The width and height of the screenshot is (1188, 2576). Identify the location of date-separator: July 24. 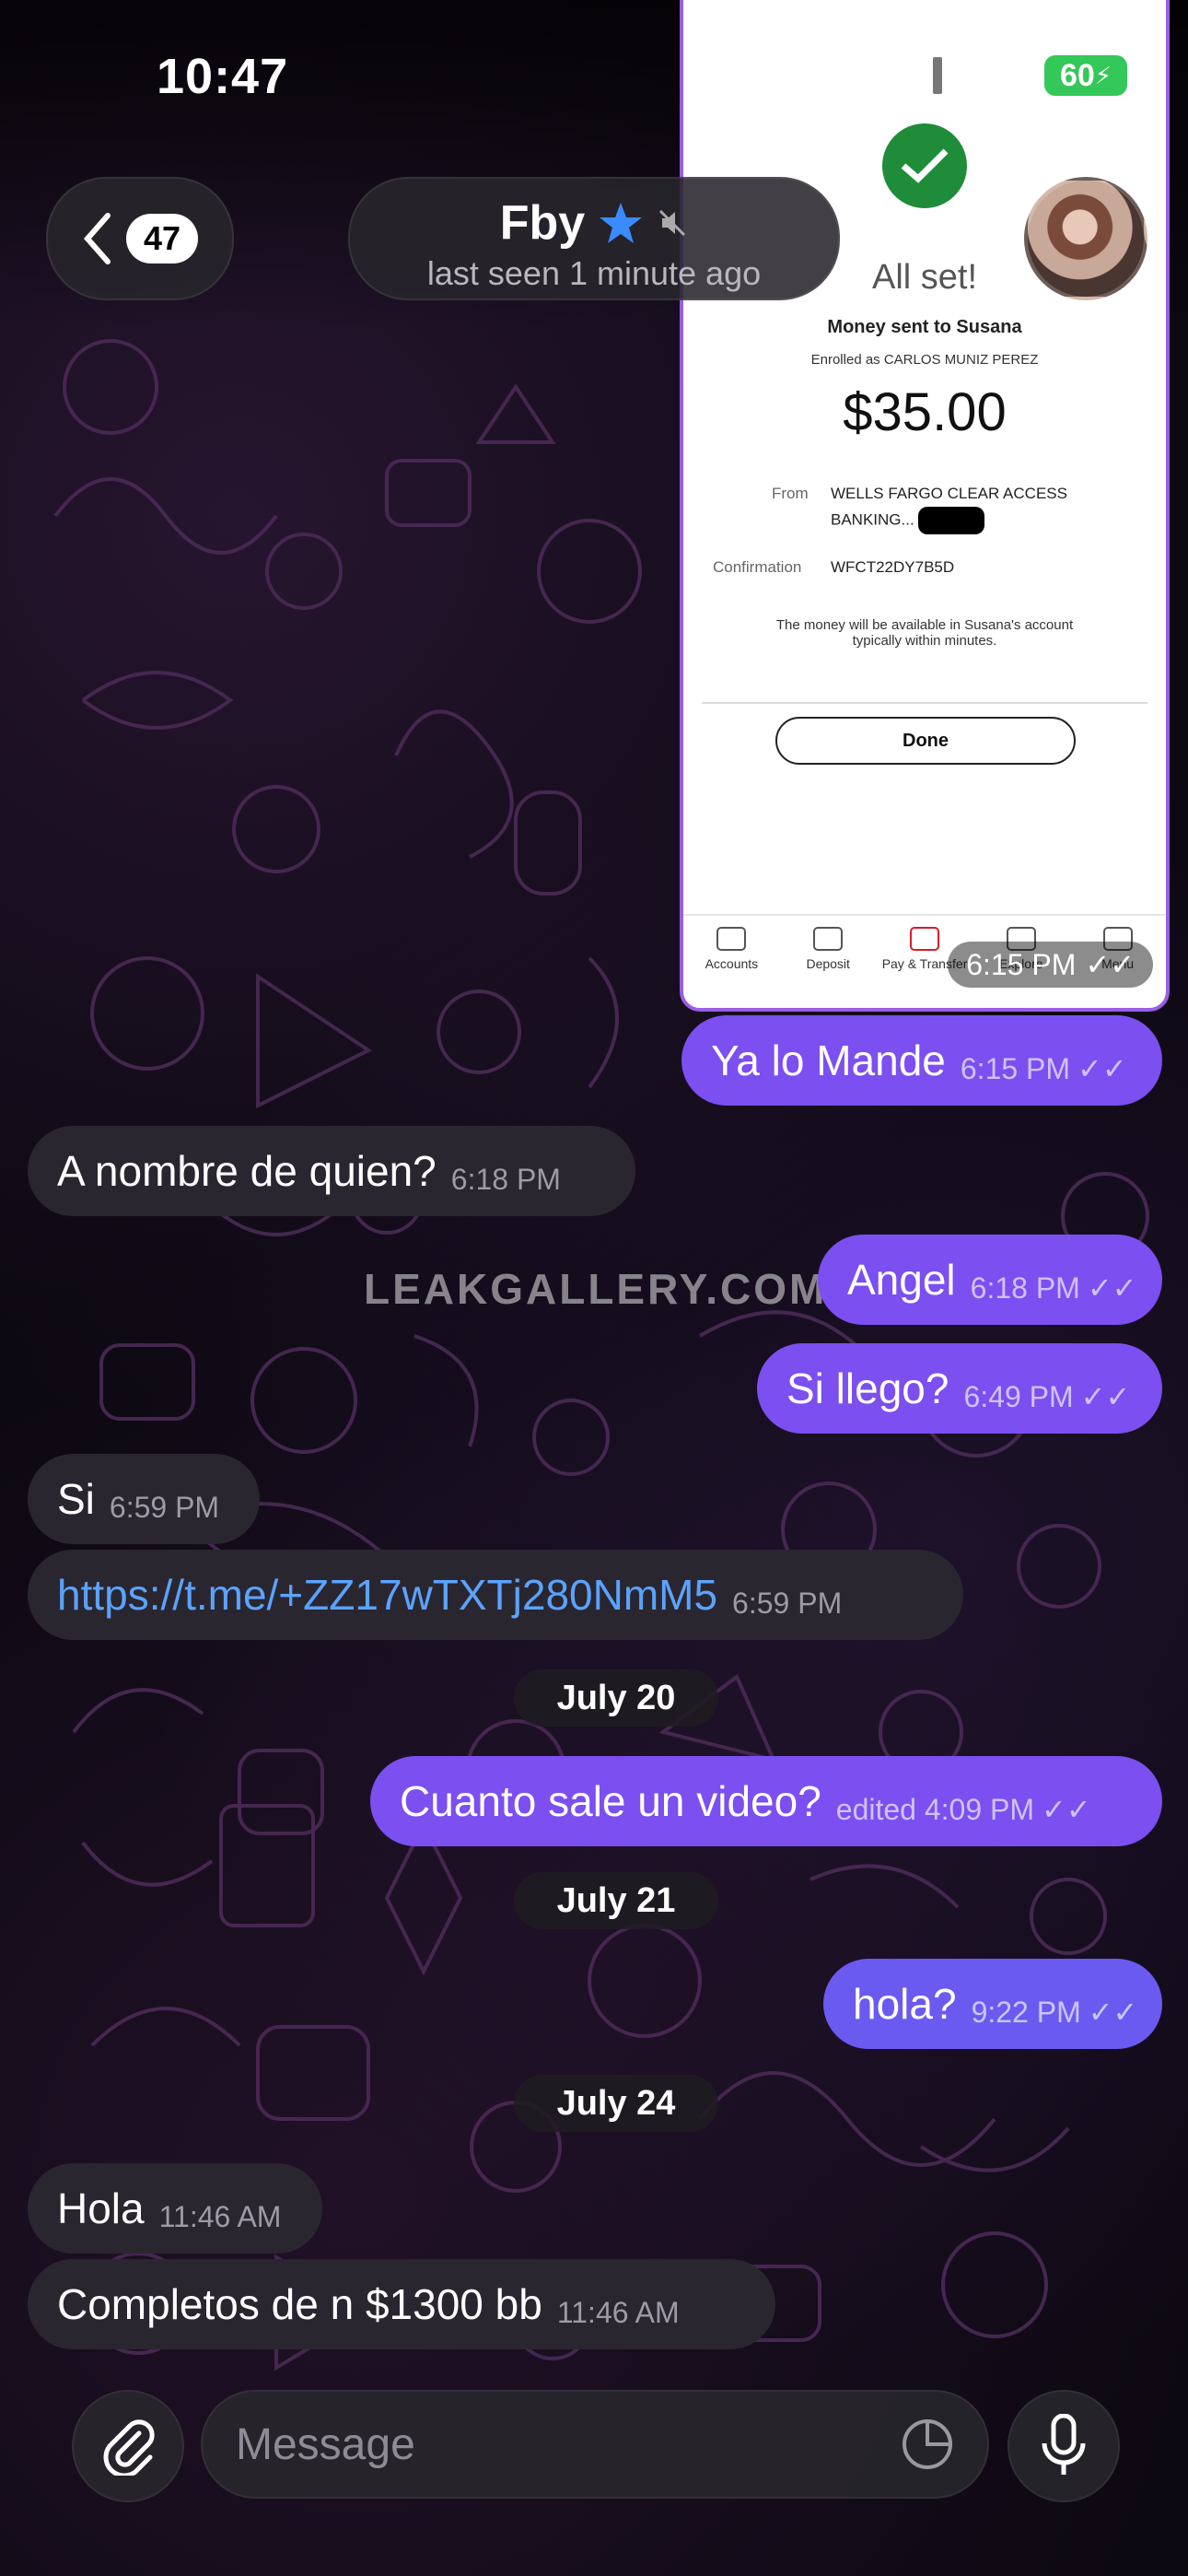
(616, 2103).